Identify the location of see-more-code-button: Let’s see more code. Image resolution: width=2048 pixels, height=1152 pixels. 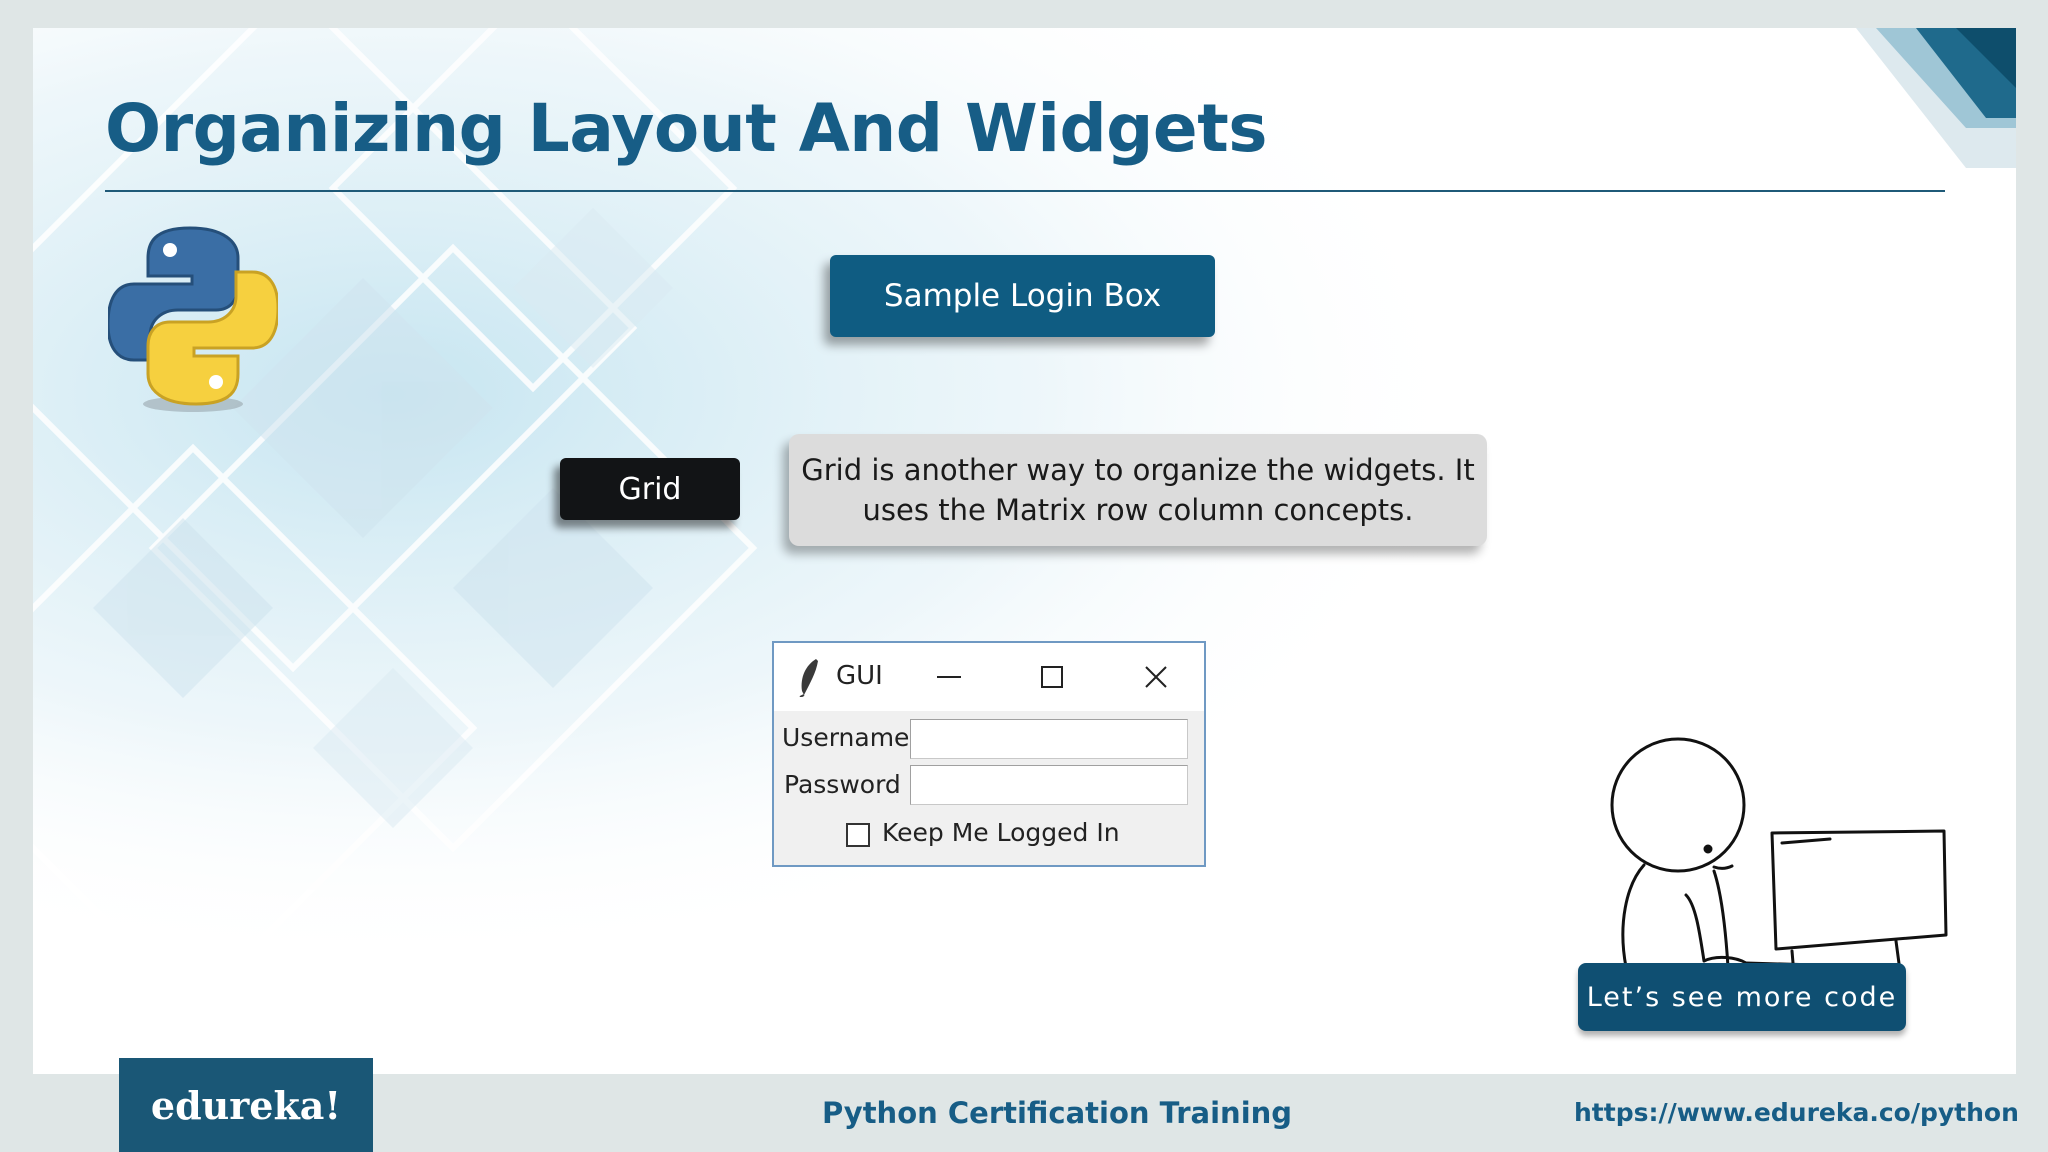
(1742, 997).